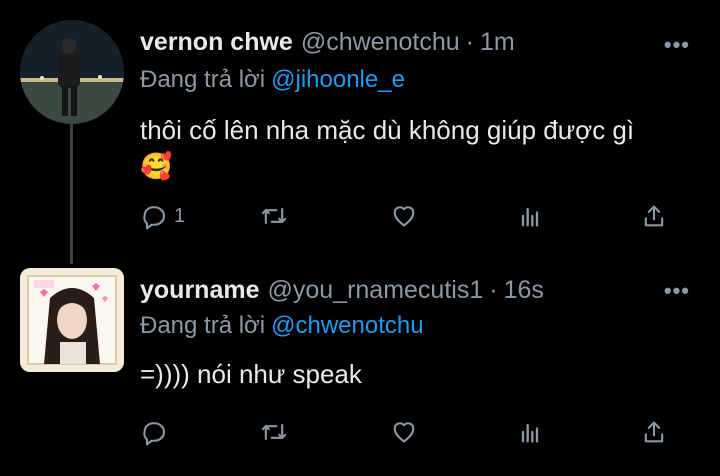 The height and width of the screenshot is (476, 720). I want to click on tweet-text-line: =)))) nói như speak, so click(251, 374).